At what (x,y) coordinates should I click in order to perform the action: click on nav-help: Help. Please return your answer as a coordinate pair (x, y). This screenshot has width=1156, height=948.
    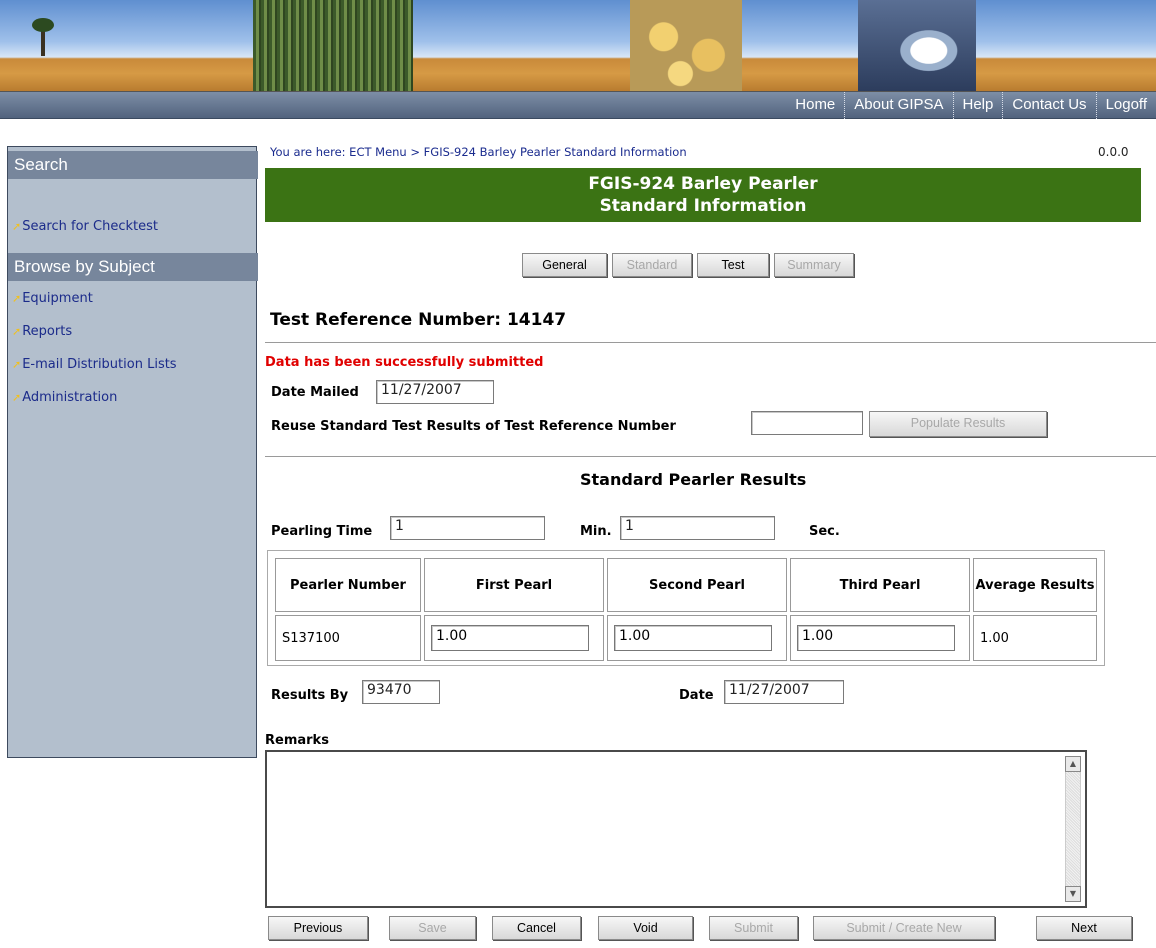
    Looking at the image, I should click on (977, 105).